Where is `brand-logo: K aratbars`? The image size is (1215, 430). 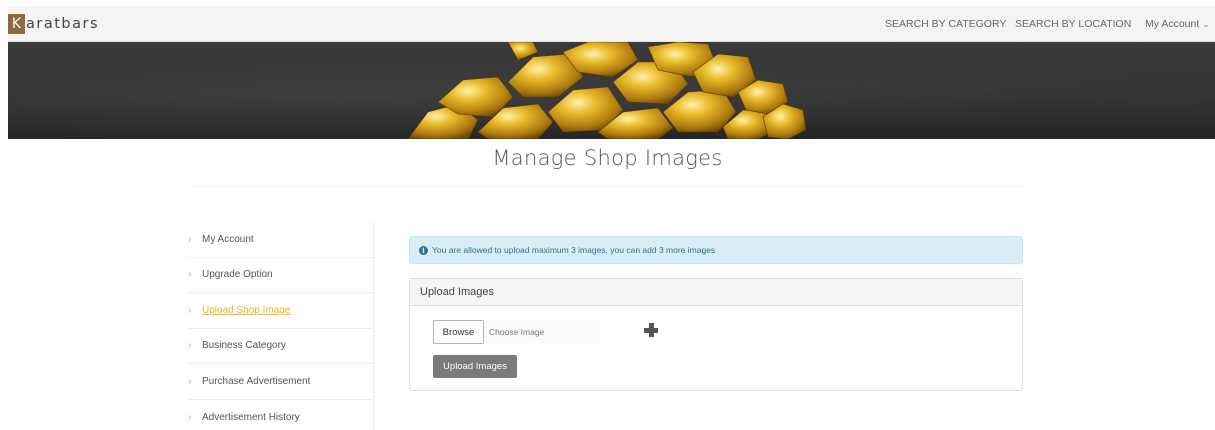
brand-logo: K aratbars is located at coordinates (53, 24).